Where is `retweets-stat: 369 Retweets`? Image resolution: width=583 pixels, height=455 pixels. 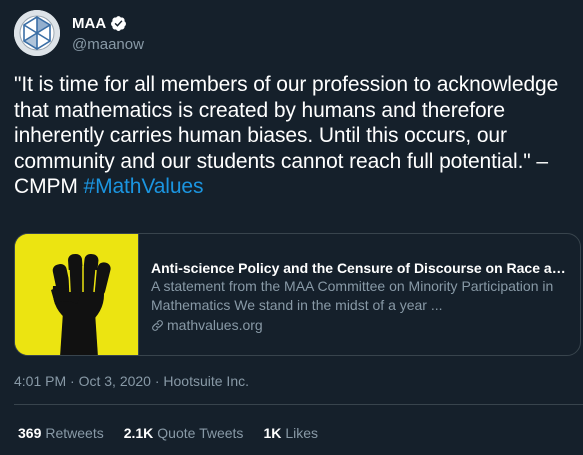 retweets-stat: 369 Retweets is located at coordinates (61, 433).